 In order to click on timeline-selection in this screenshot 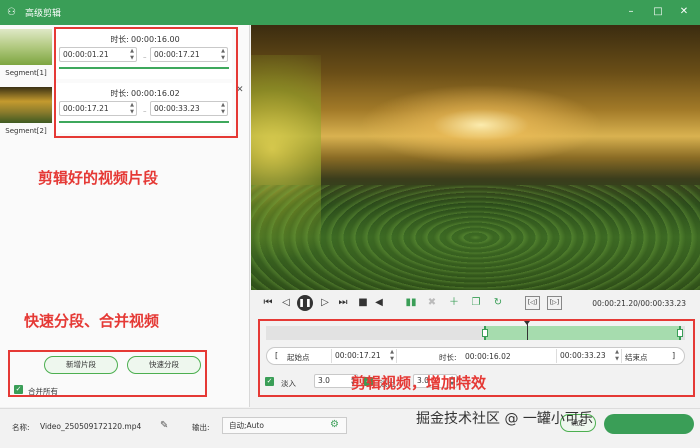, I will do `click(582, 333)`.